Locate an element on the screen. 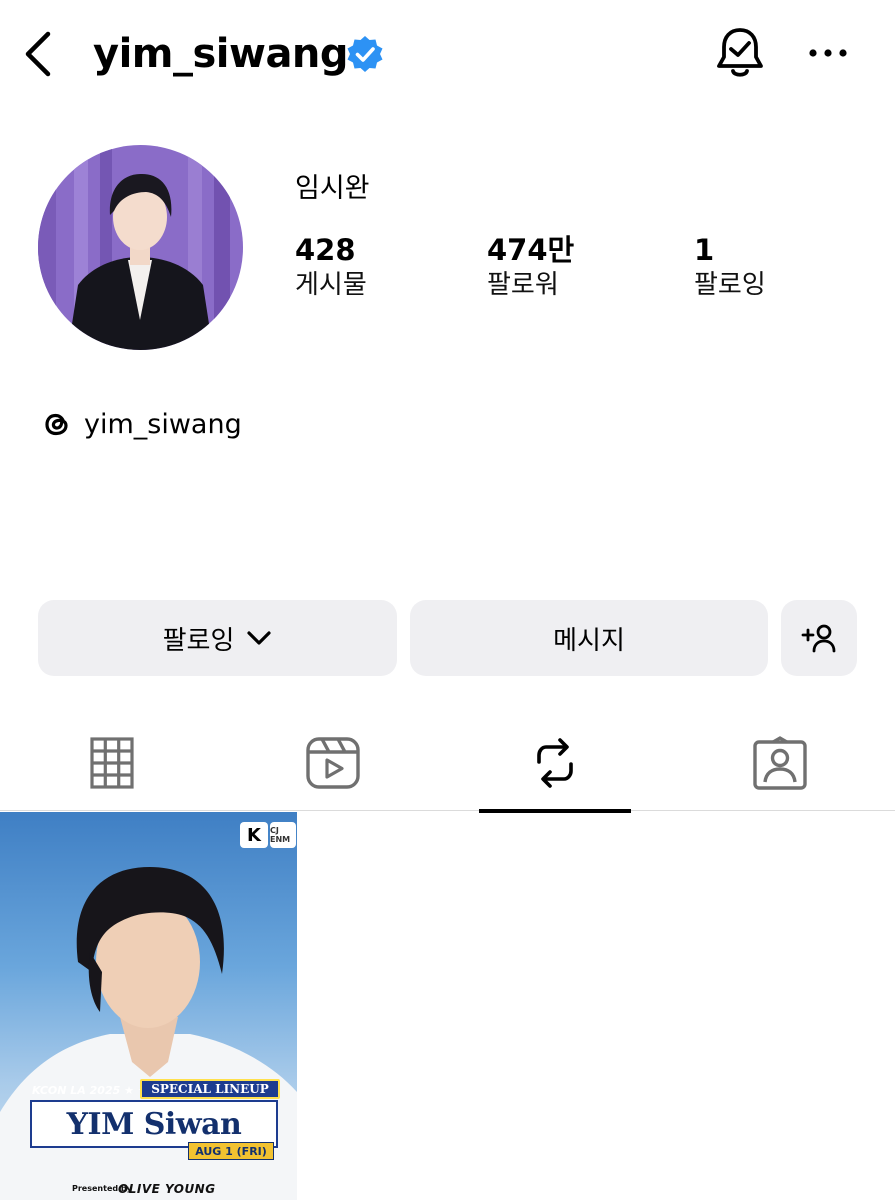  message-button-label: 메시지 is located at coordinates (589, 640).